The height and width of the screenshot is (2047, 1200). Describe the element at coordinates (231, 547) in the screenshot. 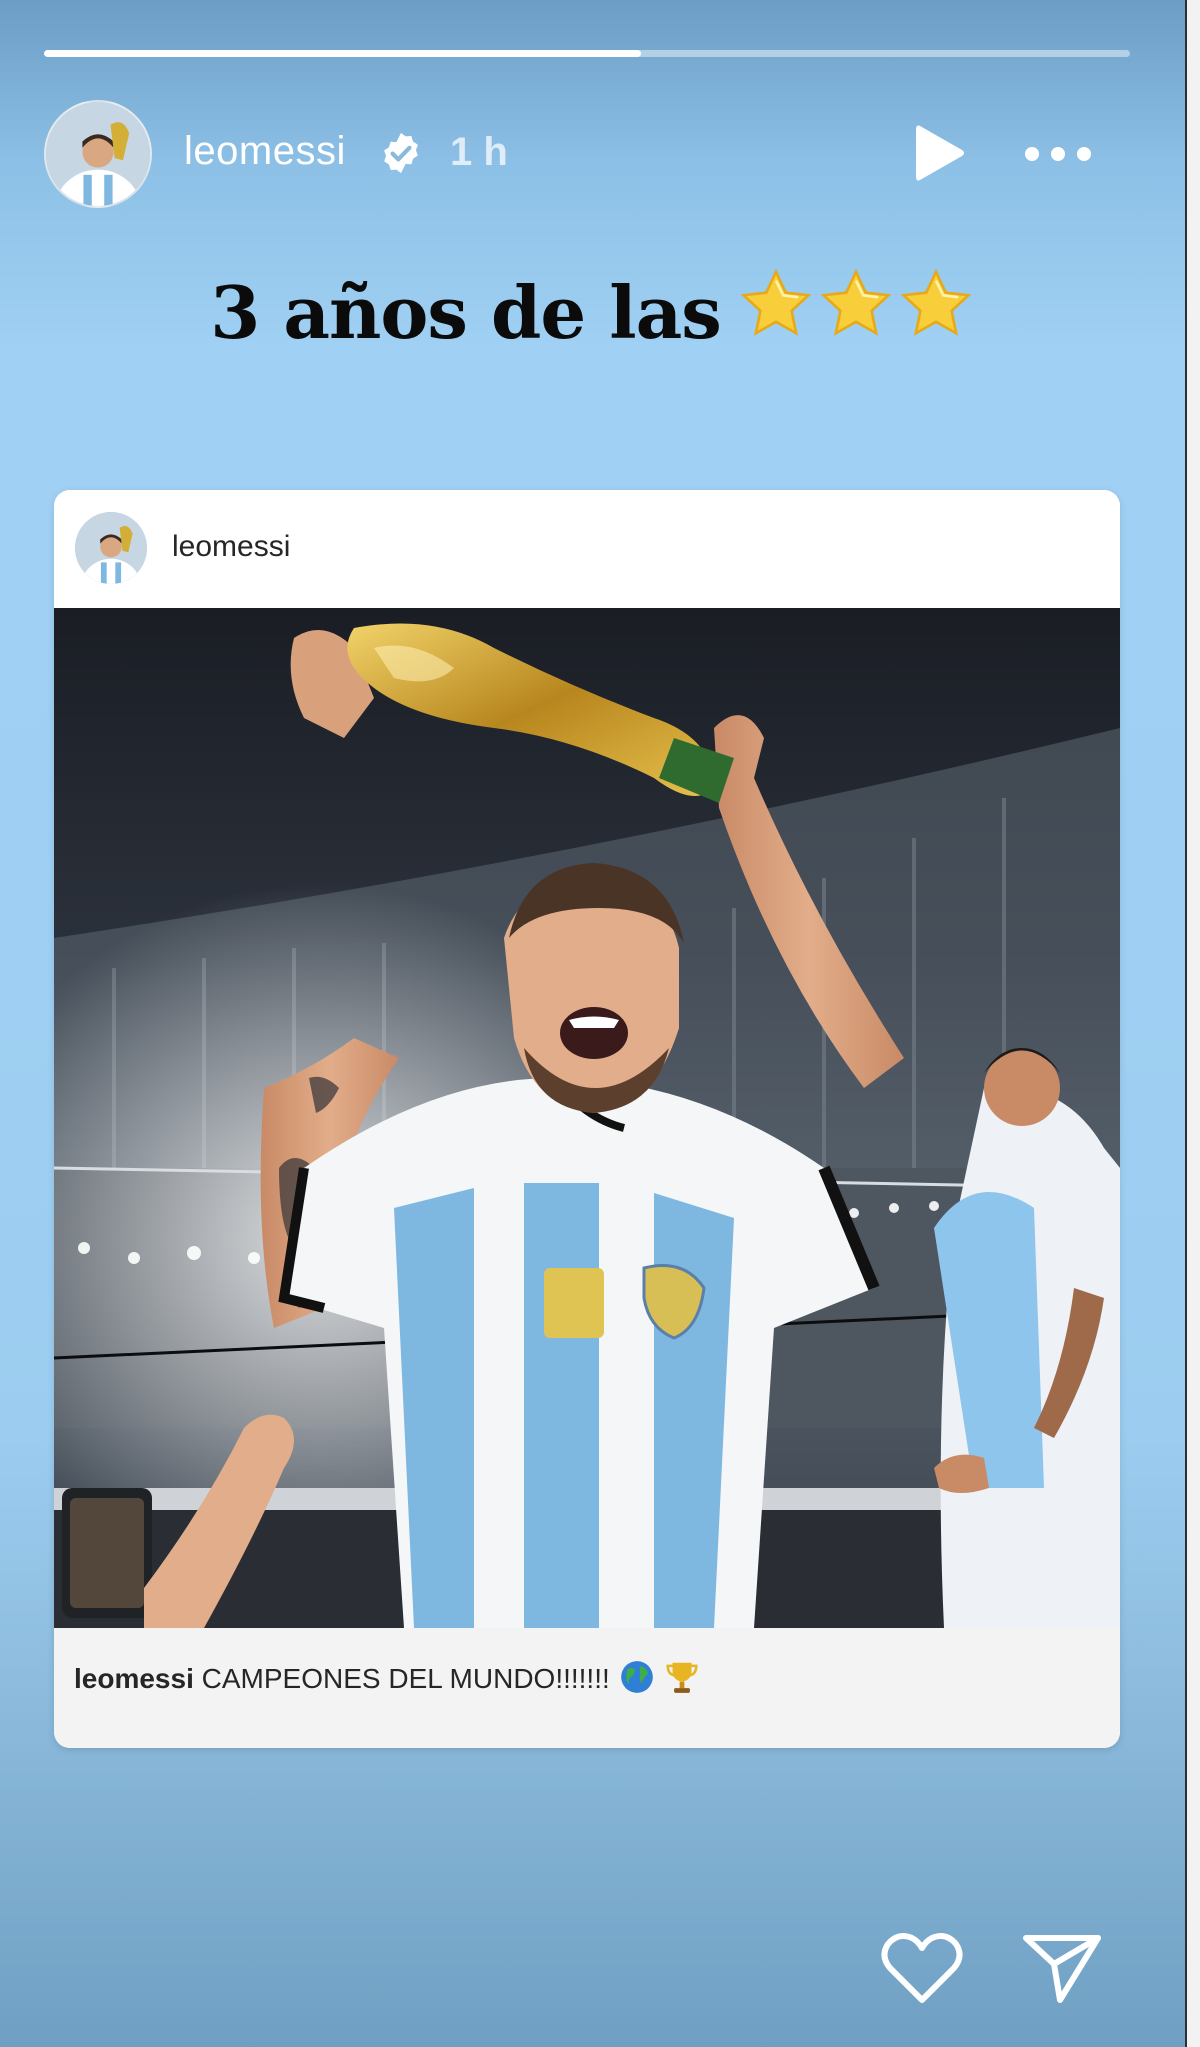

I see `shared-post-username: leomessi` at that location.